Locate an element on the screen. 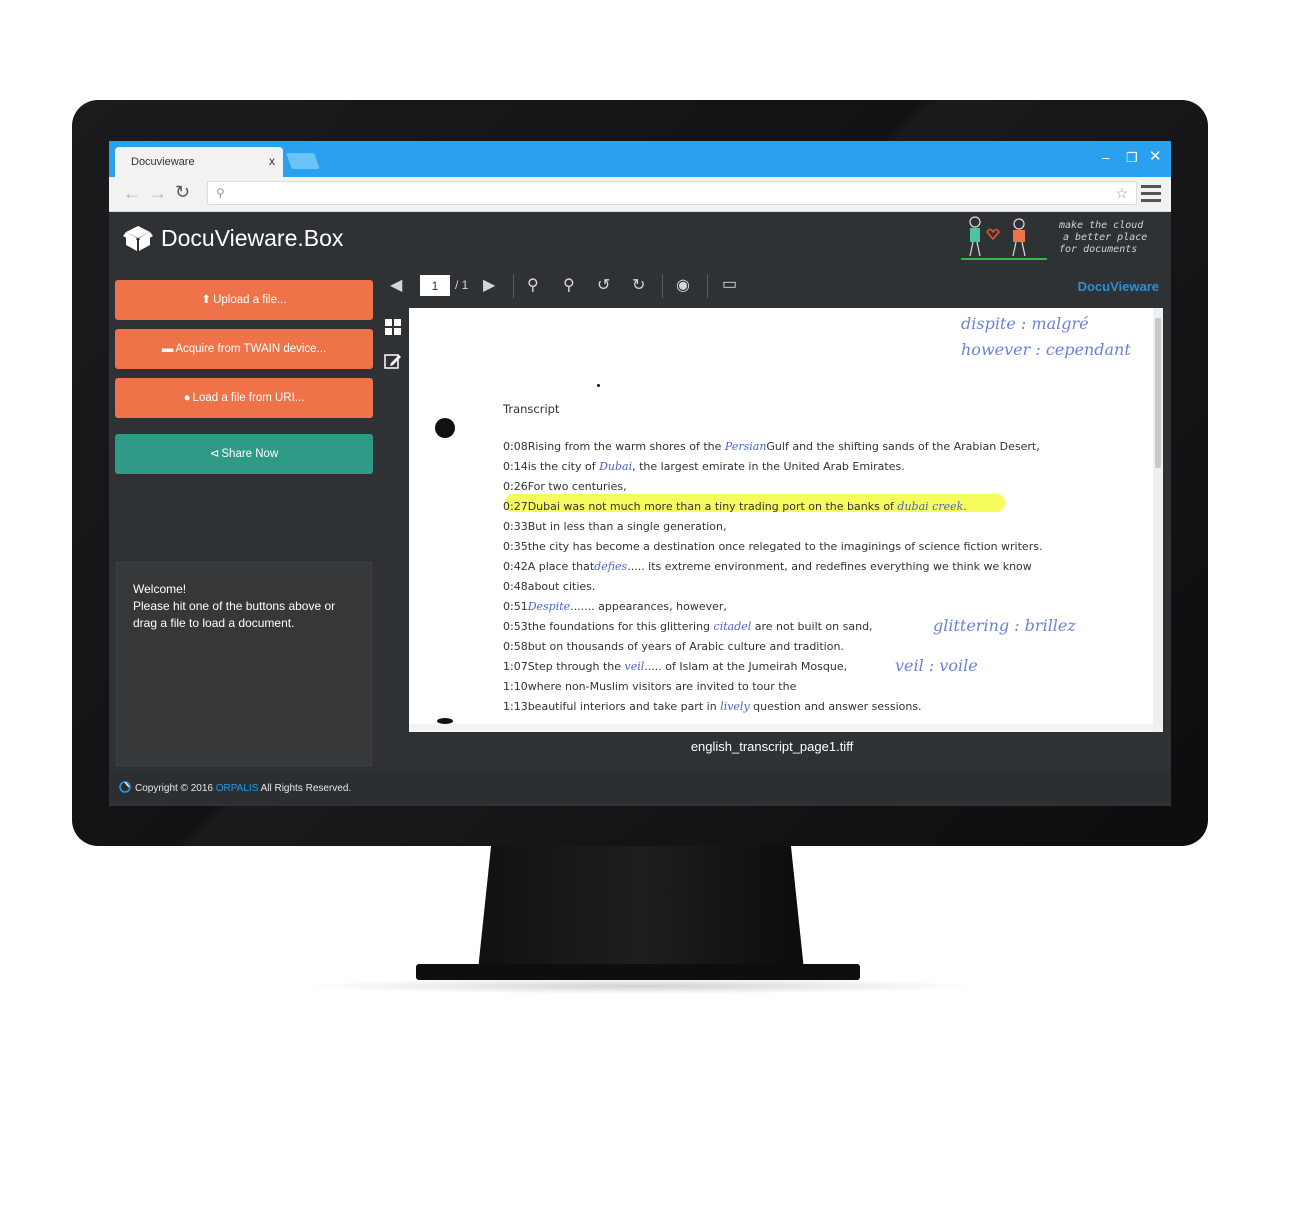 The image size is (1289, 1220). handwritten-note: dispite : malgré is located at coordinates (1025, 323).